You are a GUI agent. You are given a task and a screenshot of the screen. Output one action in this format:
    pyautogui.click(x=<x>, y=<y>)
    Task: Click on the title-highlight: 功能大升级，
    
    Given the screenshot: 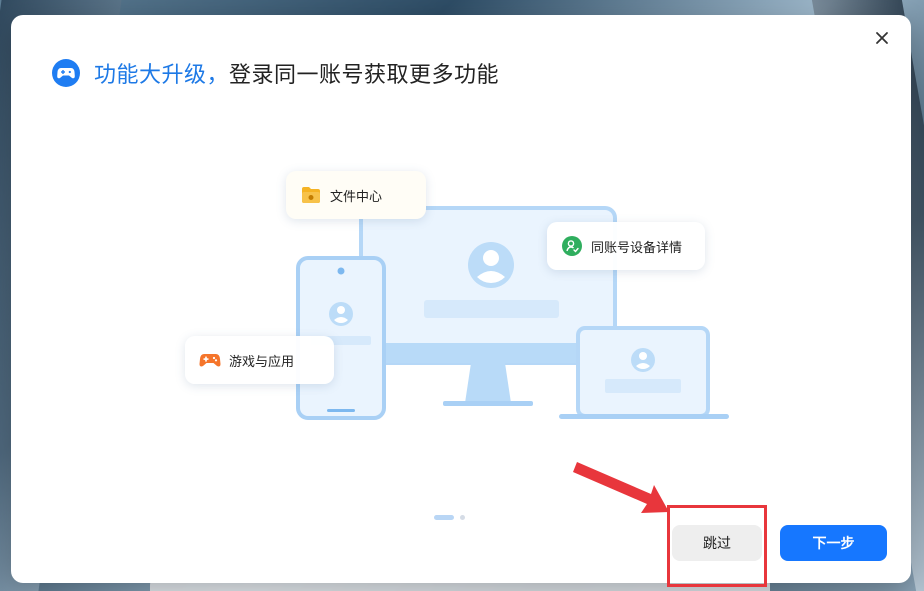 What is the action you would take?
    pyautogui.click(x=162, y=75)
    